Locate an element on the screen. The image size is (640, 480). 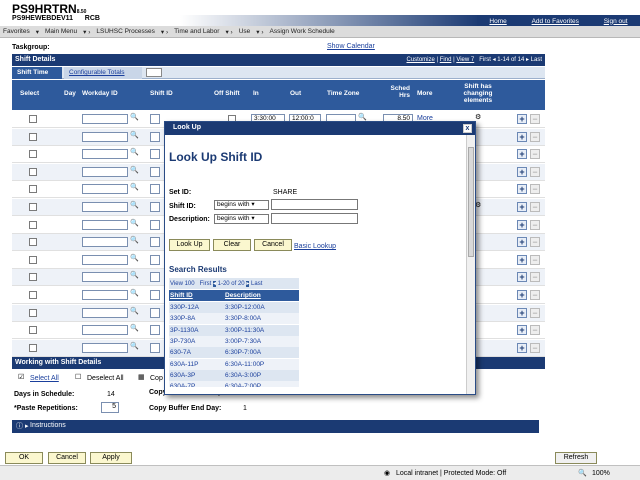
prev-icon: ◂ is located at coordinates (214, 284).